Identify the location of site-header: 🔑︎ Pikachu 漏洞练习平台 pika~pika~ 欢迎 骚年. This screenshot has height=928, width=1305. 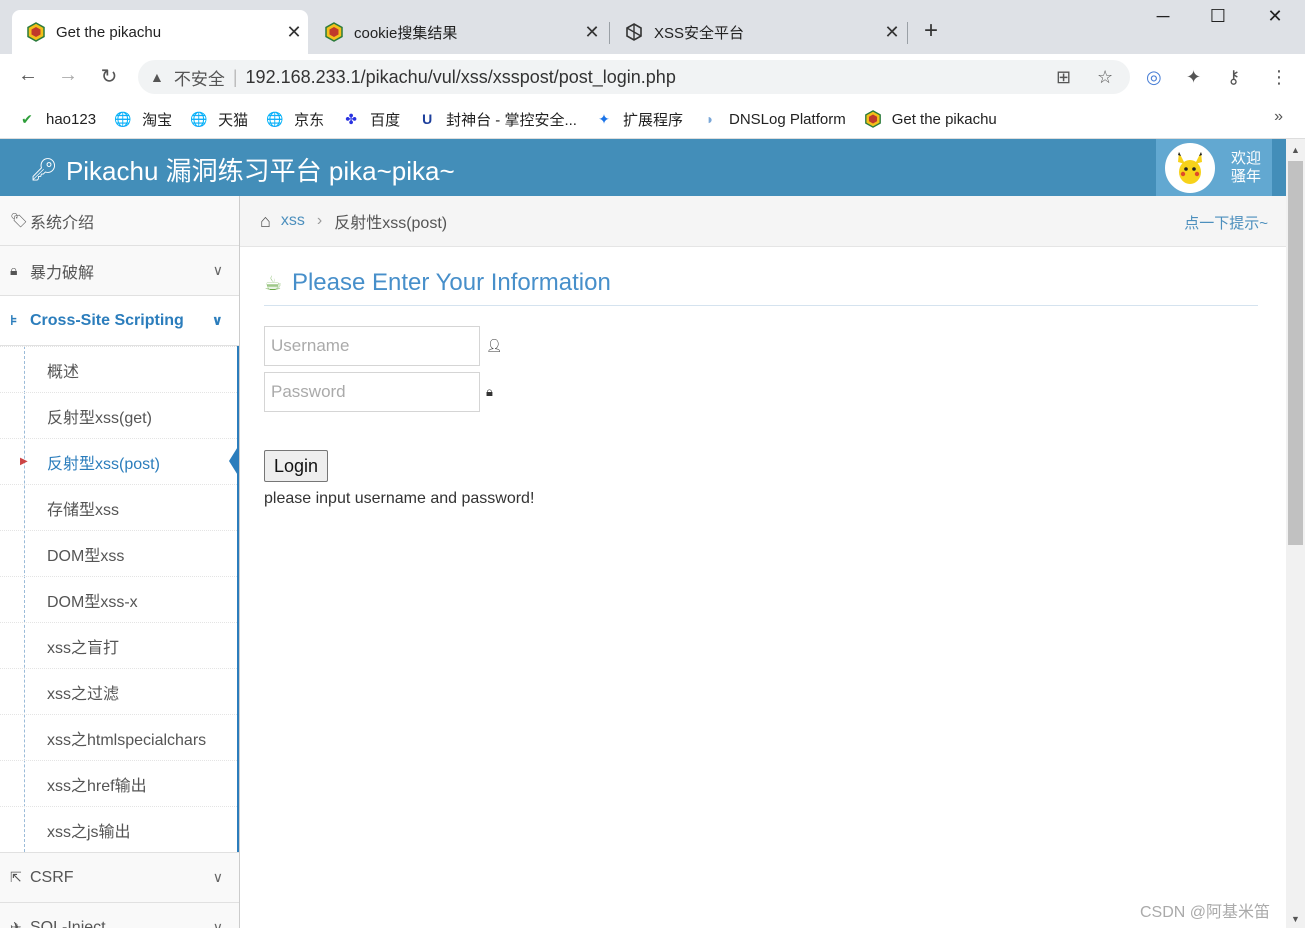
(643, 167).